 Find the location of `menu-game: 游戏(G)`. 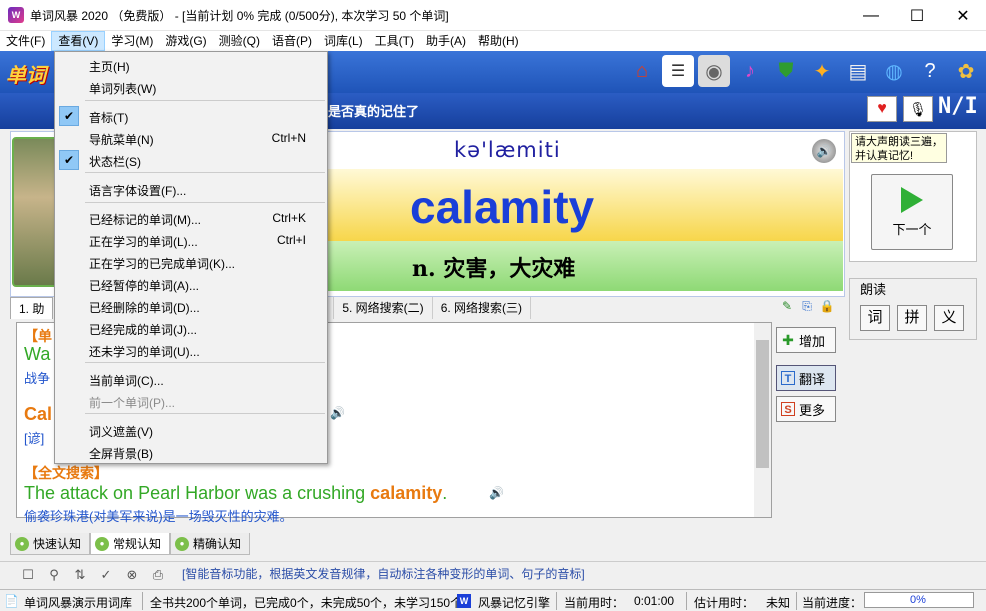

menu-game: 游戏(G) is located at coordinates (185, 41).